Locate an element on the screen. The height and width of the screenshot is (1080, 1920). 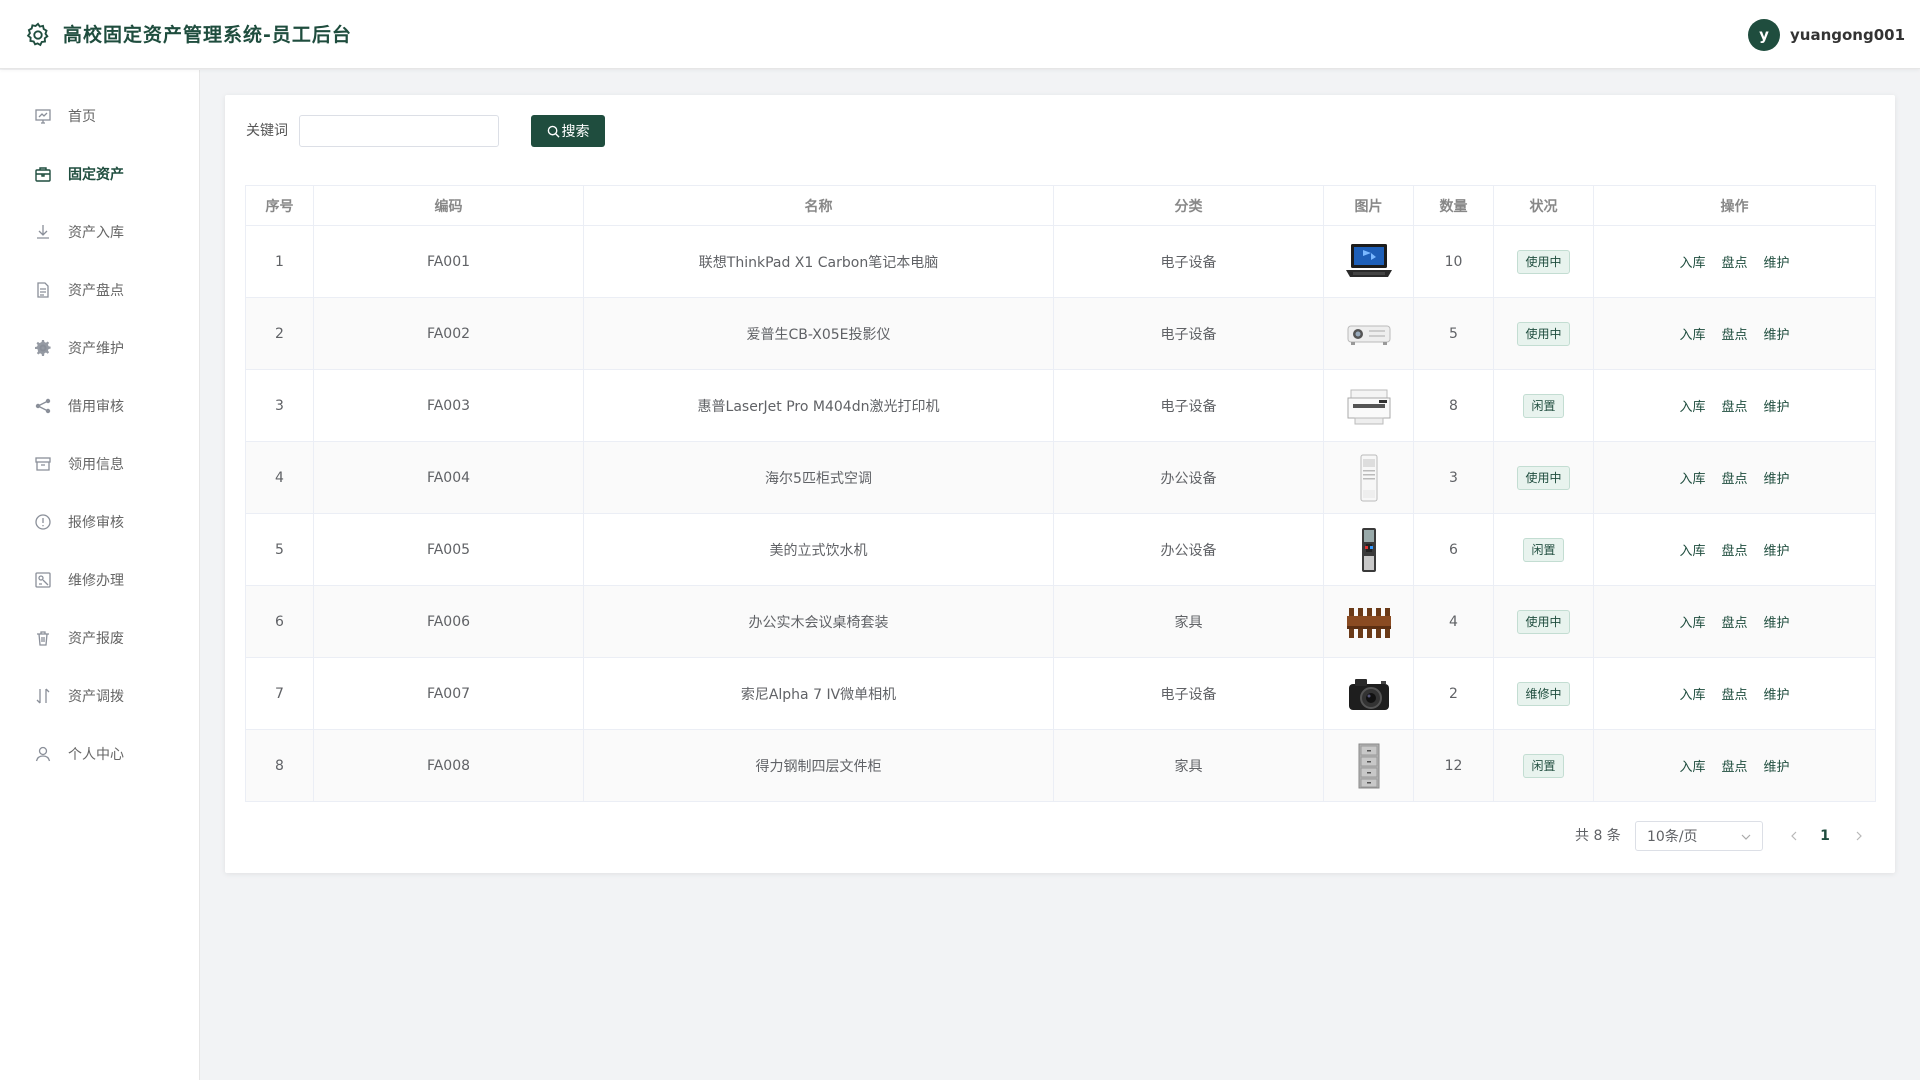
printer-thumbnail is located at coordinates (1369, 406).